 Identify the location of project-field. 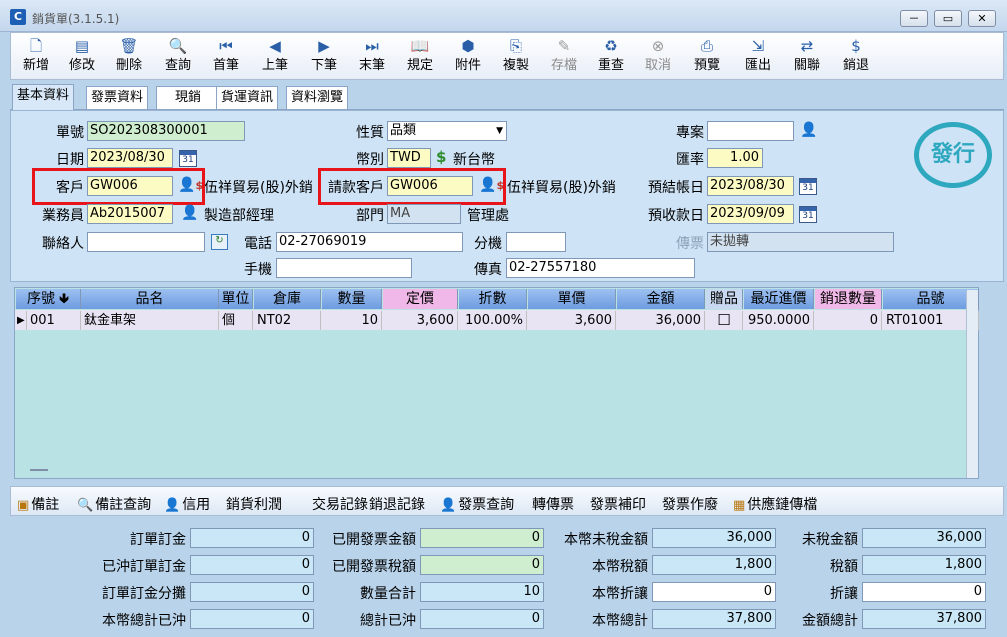
(750, 131).